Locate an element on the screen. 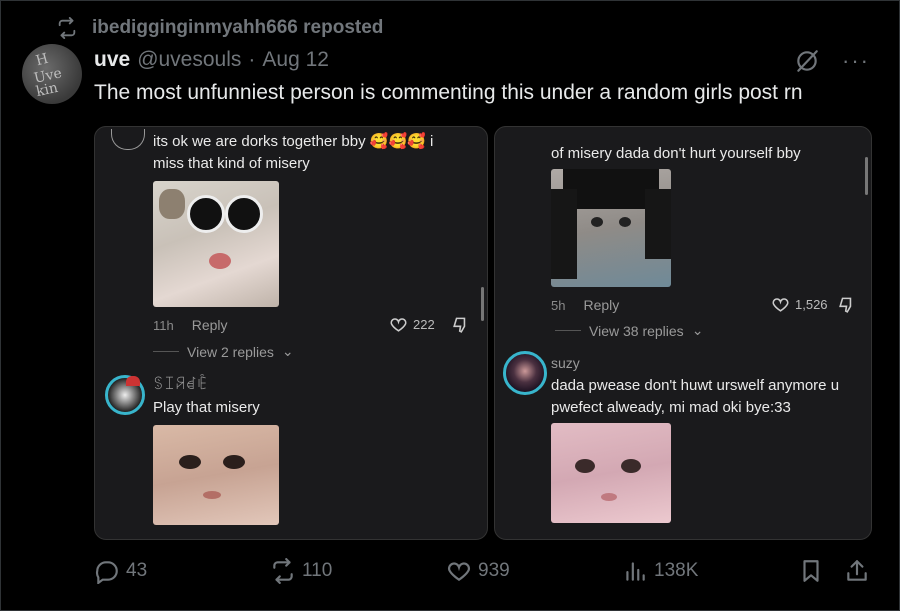  views-count: 138K is located at coordinates (676, 570).